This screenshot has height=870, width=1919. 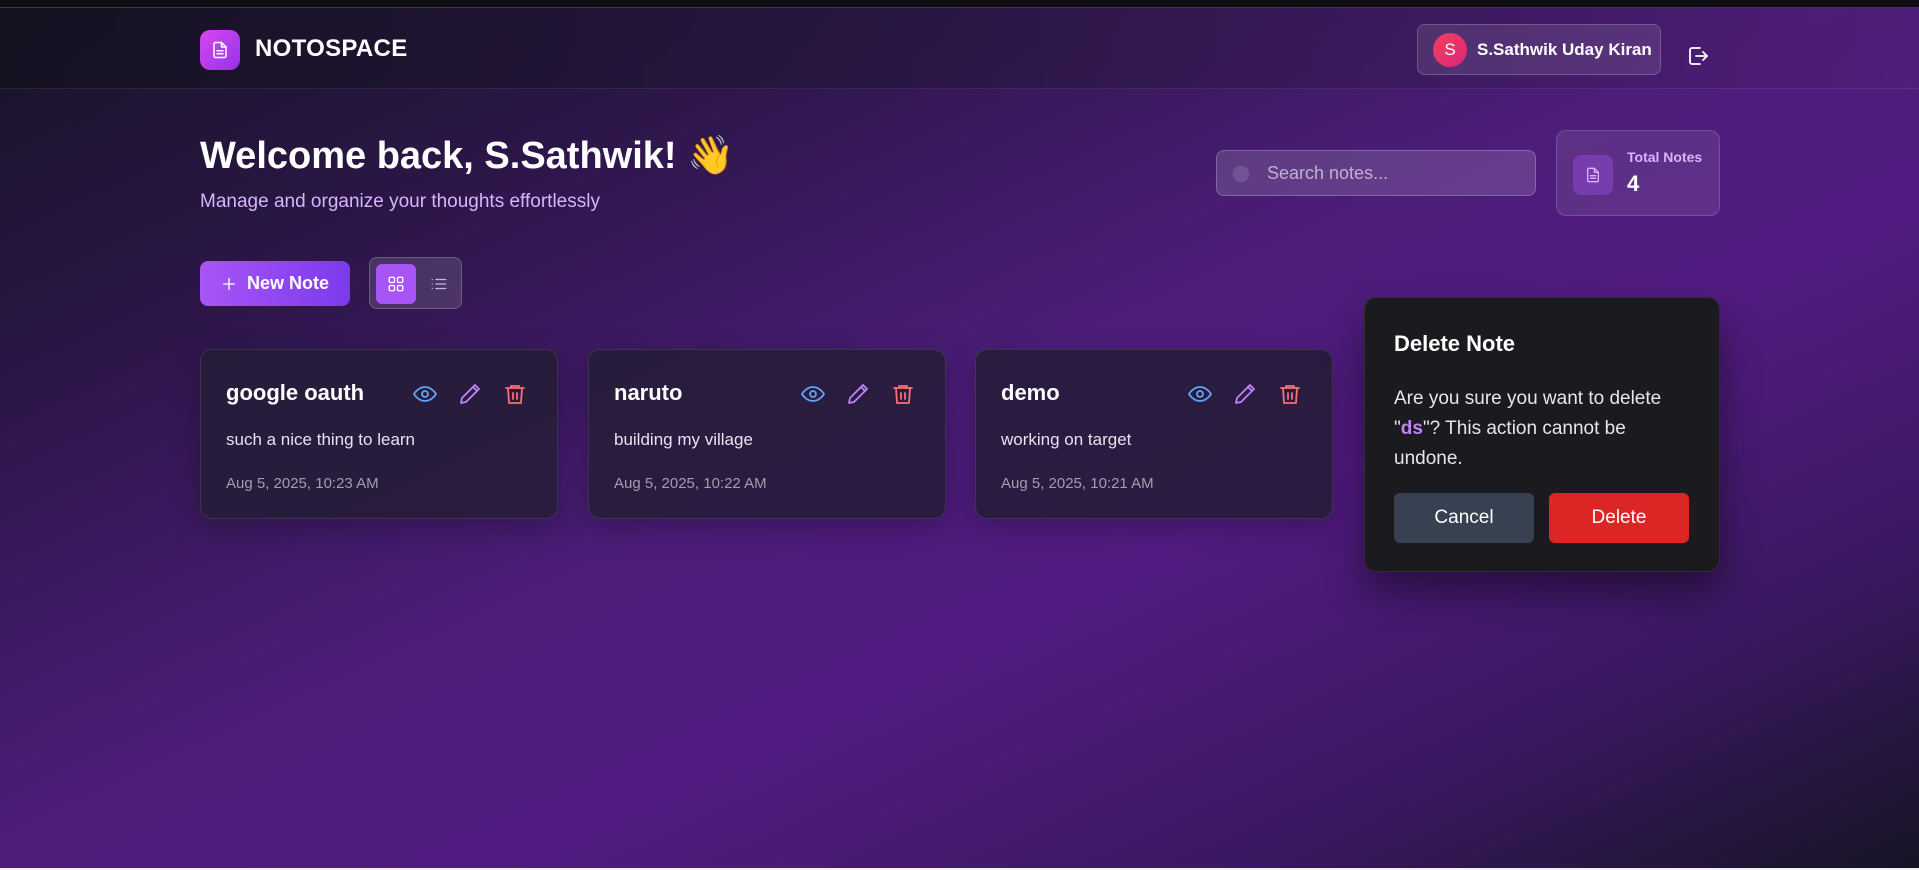 I want to click on view-toggle, so click(x=415, y=283).